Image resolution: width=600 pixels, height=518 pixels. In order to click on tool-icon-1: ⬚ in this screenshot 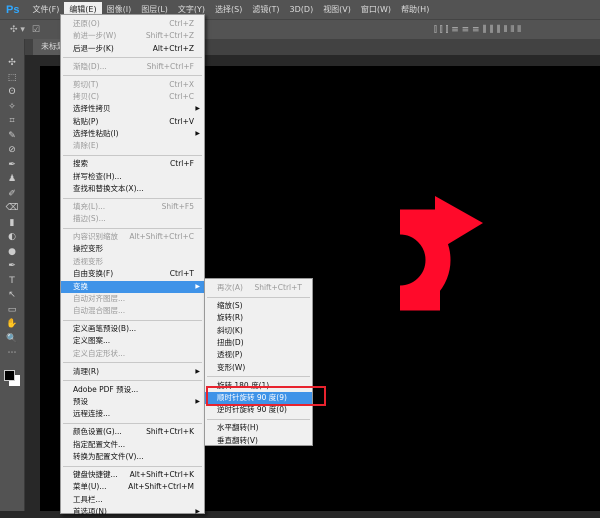, I will do `click(12, 79)`.